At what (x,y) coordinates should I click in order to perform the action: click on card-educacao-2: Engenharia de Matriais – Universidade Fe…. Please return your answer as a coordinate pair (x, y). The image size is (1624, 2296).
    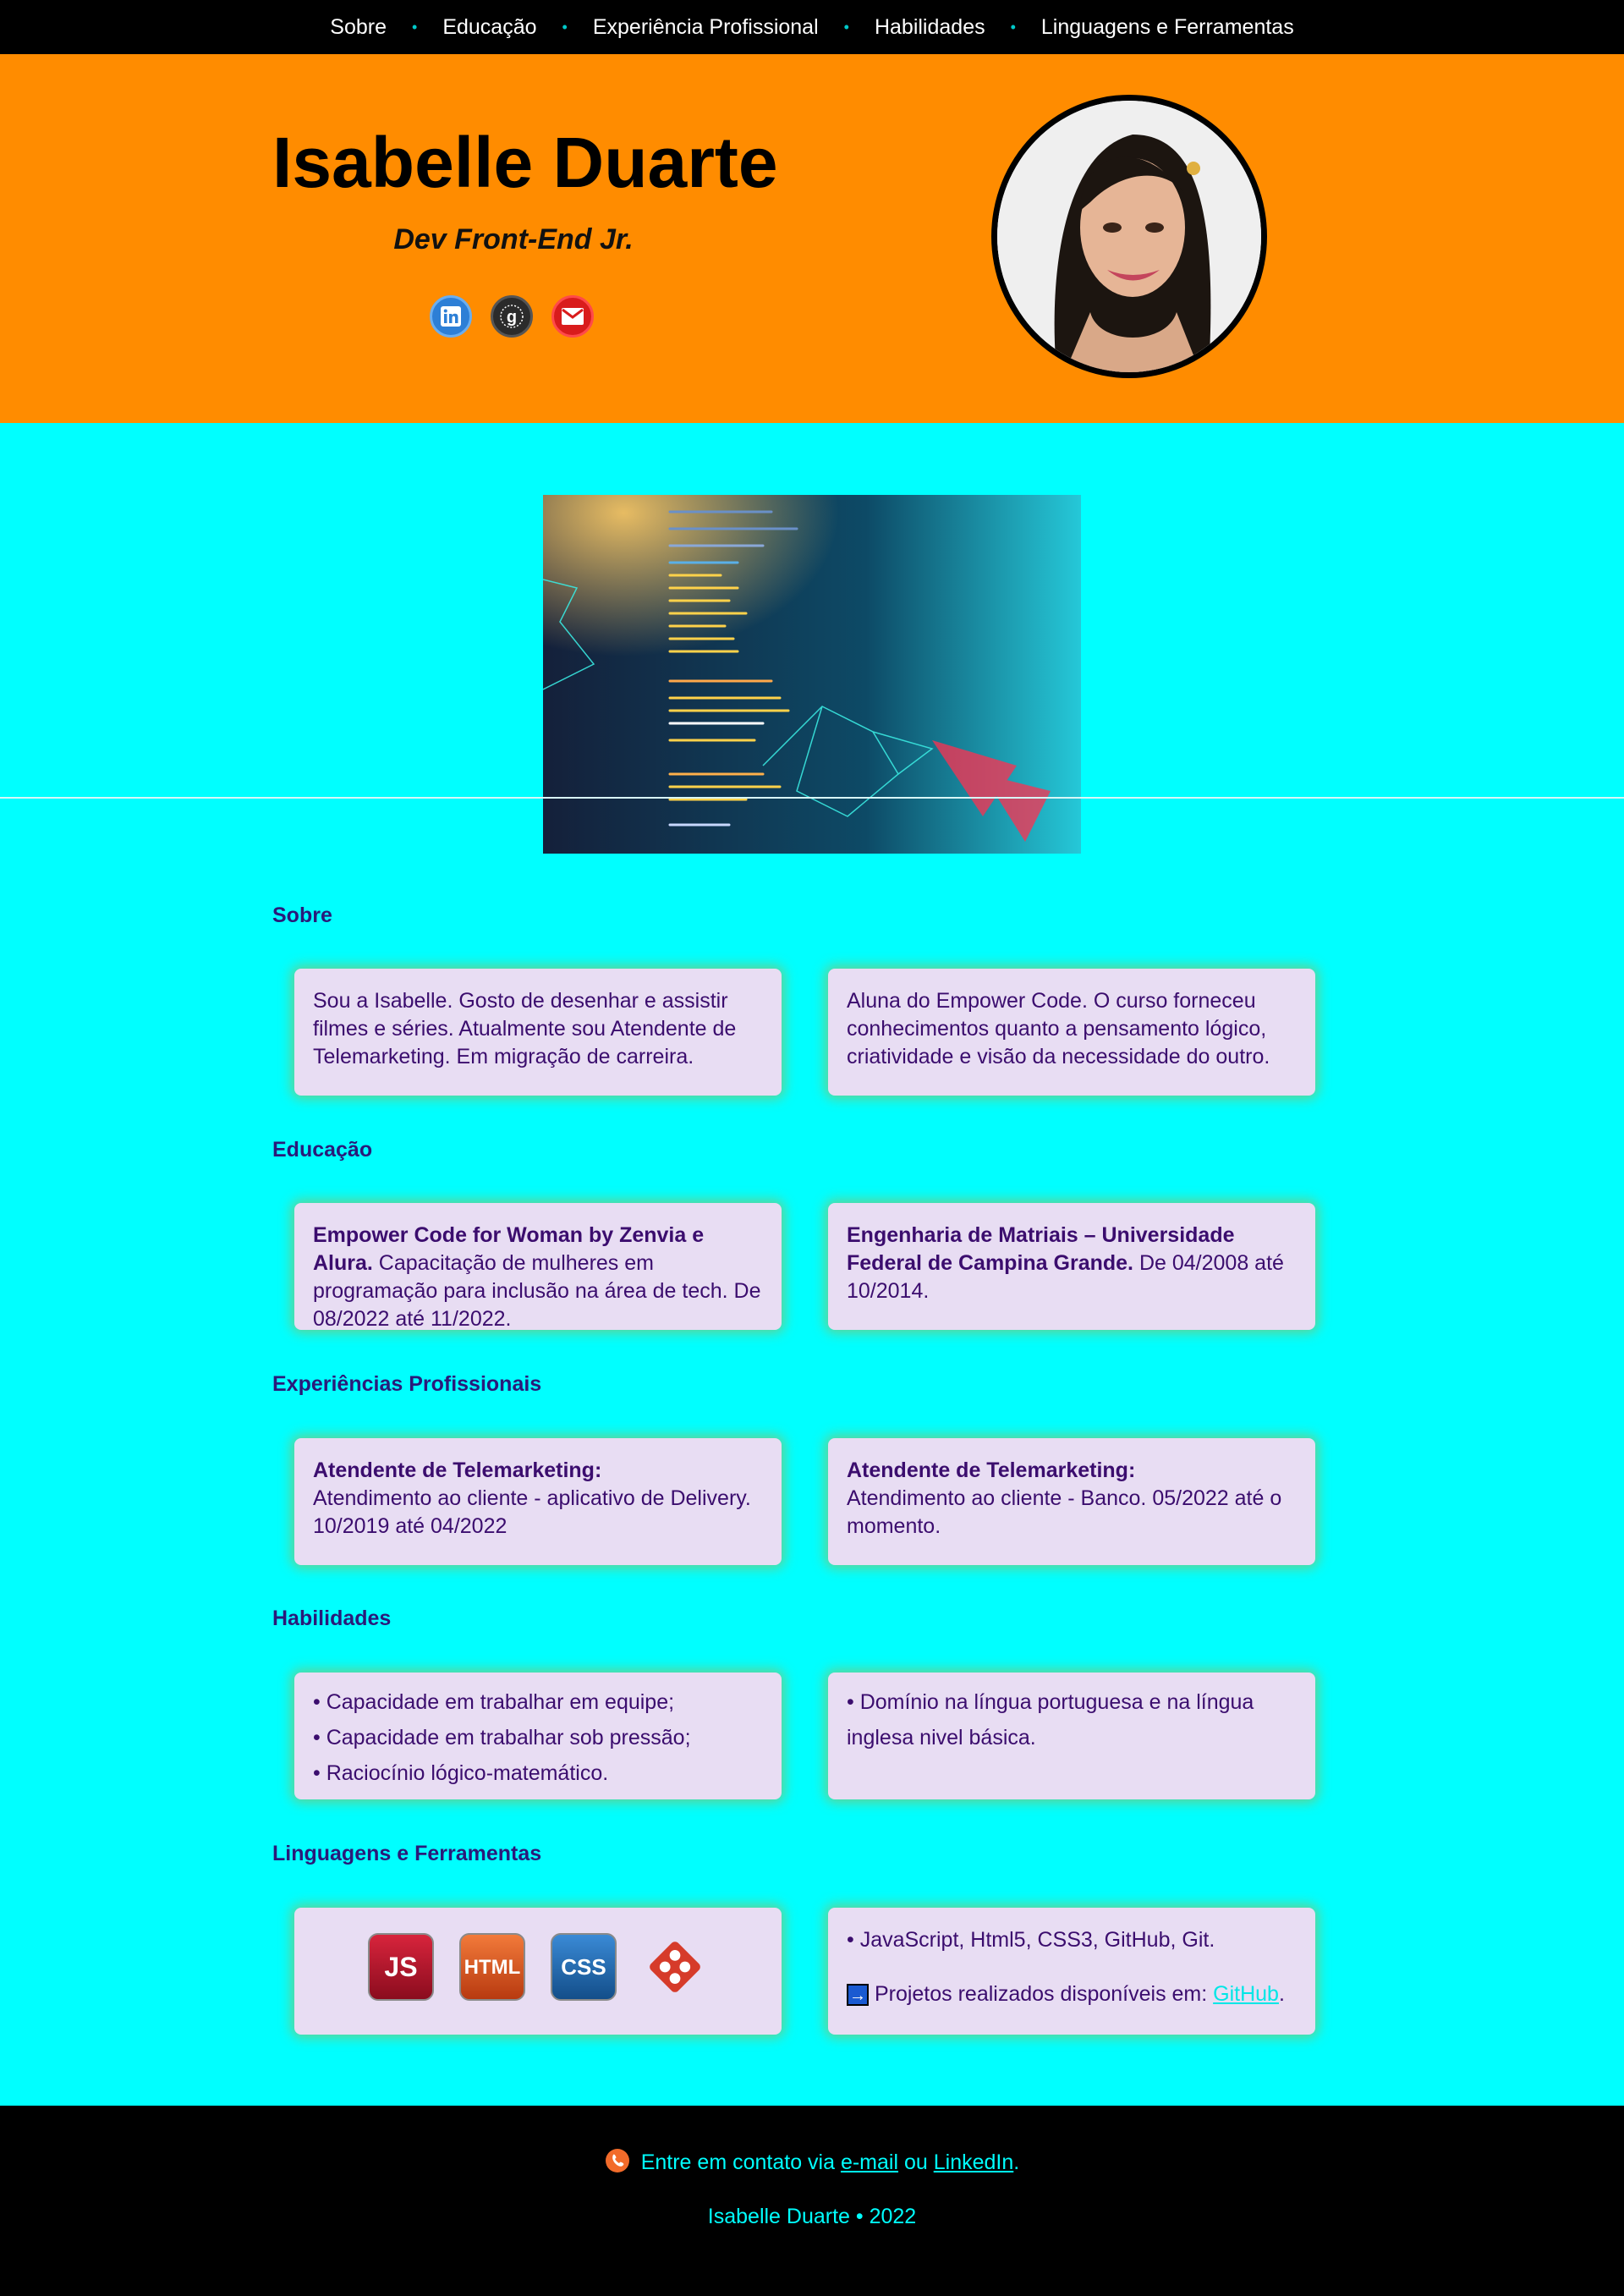
    Looking at the image, I should click on (1071, 1266).